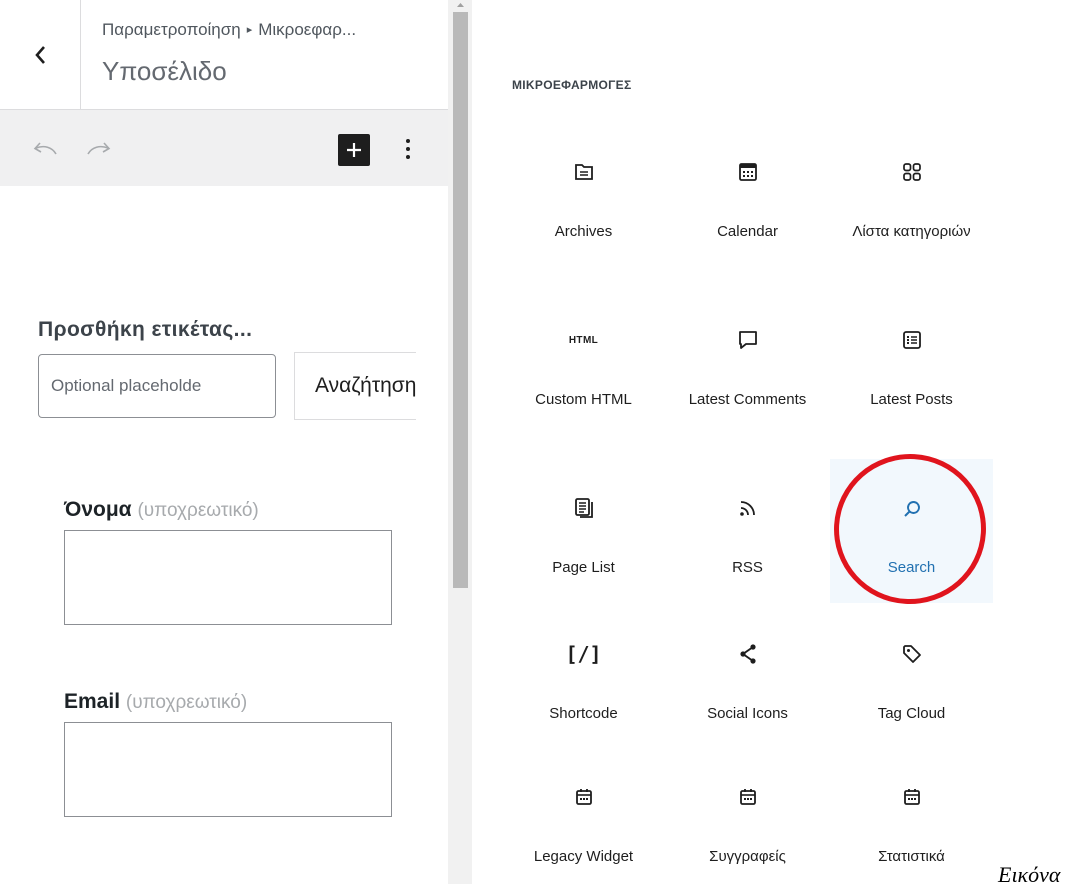 This screenshot has width=1091, height=888. What do you see at coordinates (186, 702) in the screenshot?
I see `email-required-note: (υποχρεωτικό)` at bounding box center [186, 702].